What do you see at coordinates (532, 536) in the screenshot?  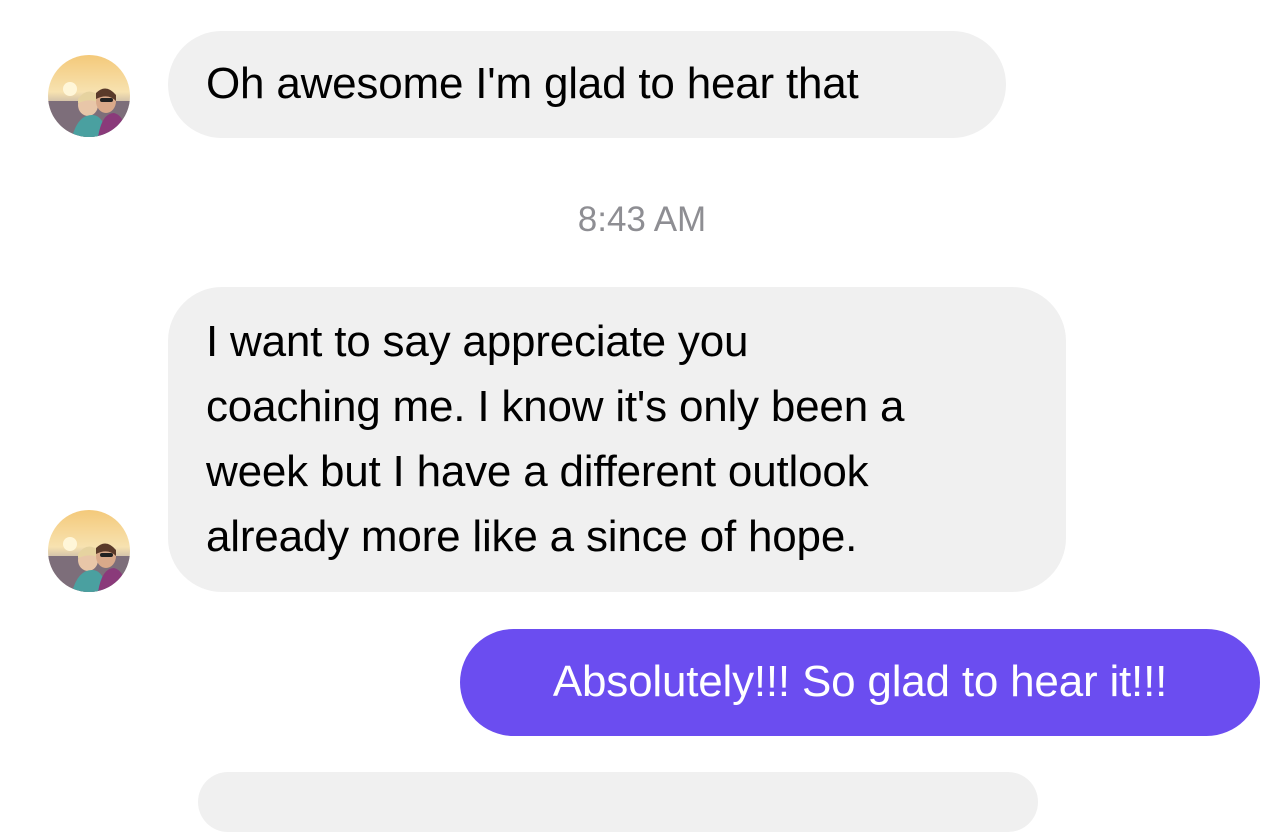 I see `message-text-line: already more like a since of hope.` at bounding box center [532, 536].